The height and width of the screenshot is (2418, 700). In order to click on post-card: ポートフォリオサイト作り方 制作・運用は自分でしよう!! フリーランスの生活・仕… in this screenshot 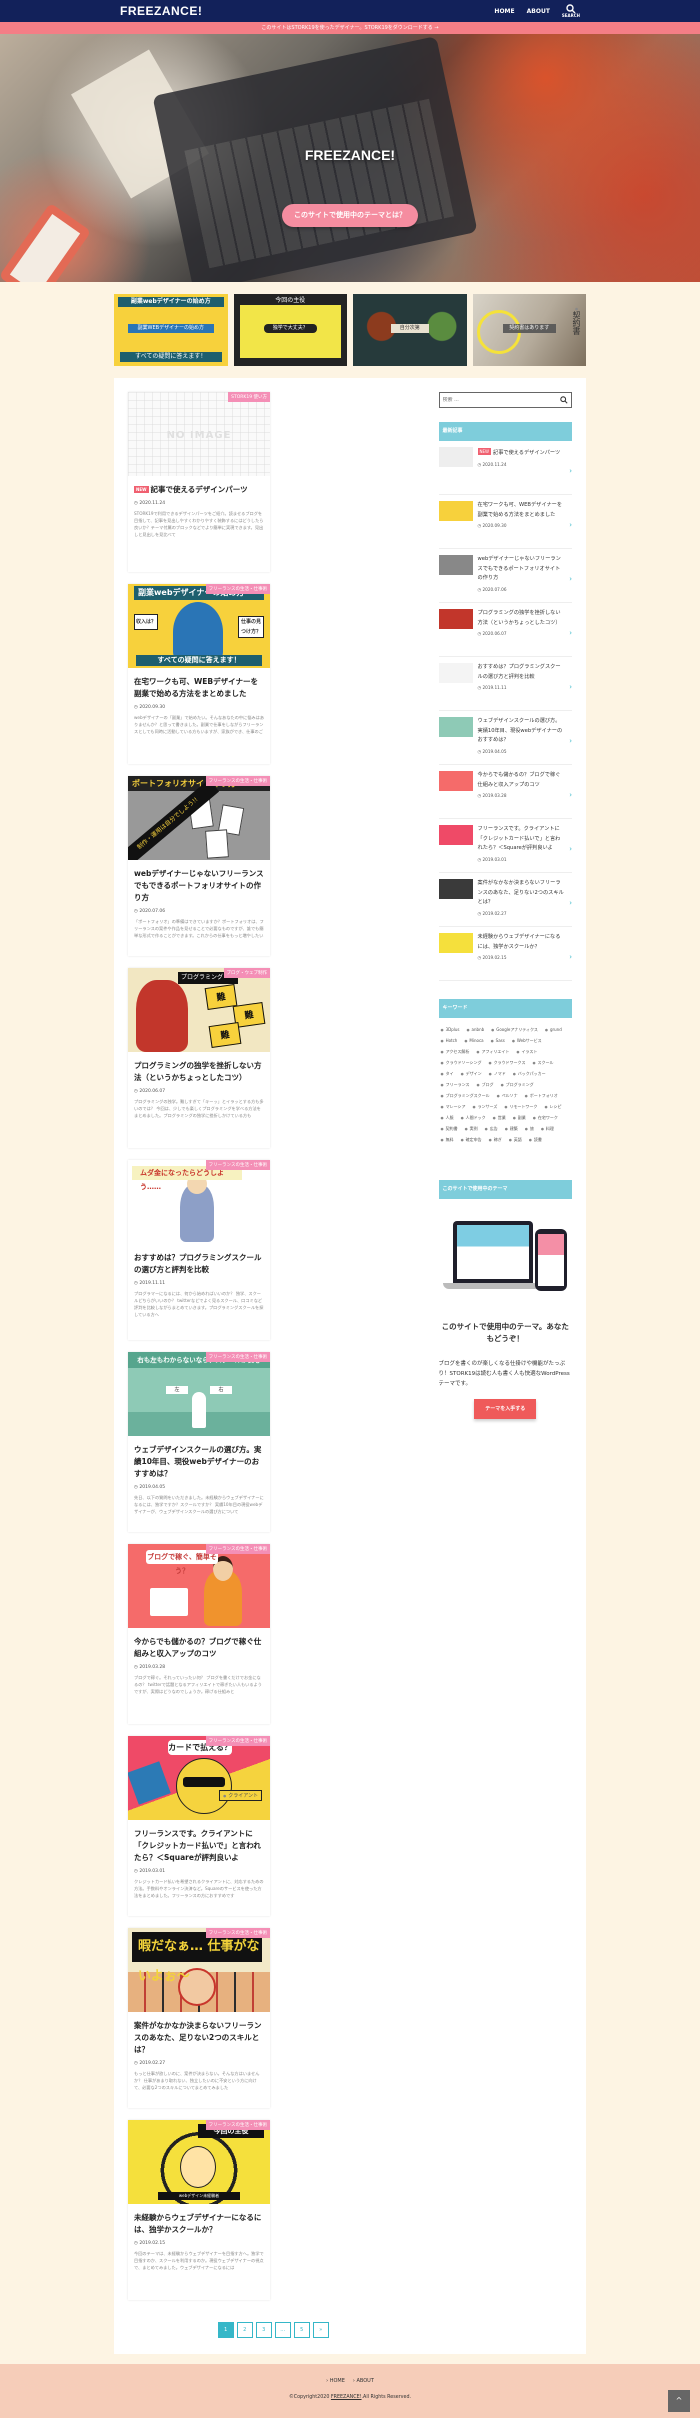, I will do `click(199, 866)`.